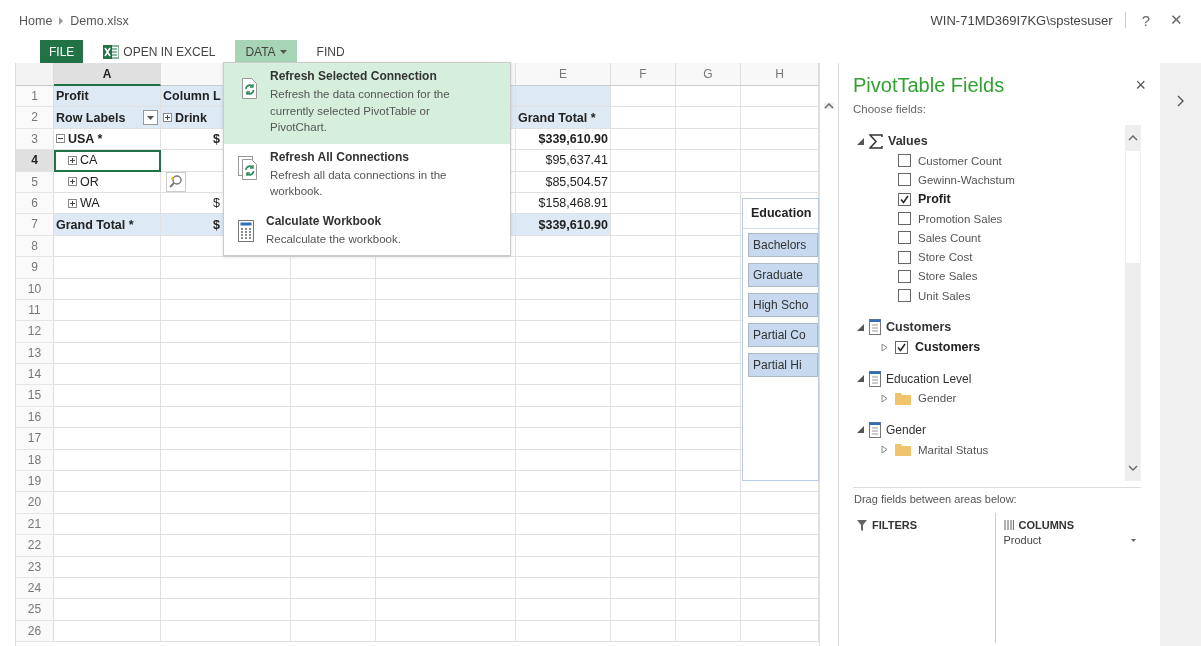 This screenshot has width=1201, height=646. What do you see at coordinates (35, 118) in the screenshot?
I see `row-number: 2` at bounding box center [35, 118].